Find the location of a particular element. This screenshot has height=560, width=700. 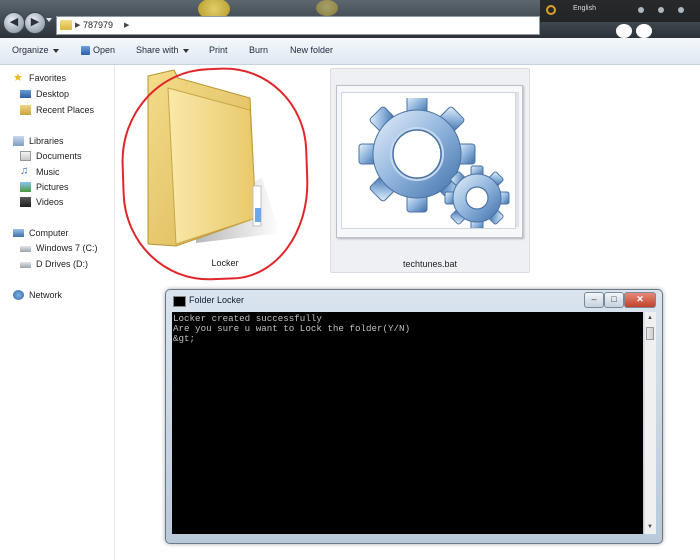

file-name-label: techtunes.bat is located at coordinates (430, 264).